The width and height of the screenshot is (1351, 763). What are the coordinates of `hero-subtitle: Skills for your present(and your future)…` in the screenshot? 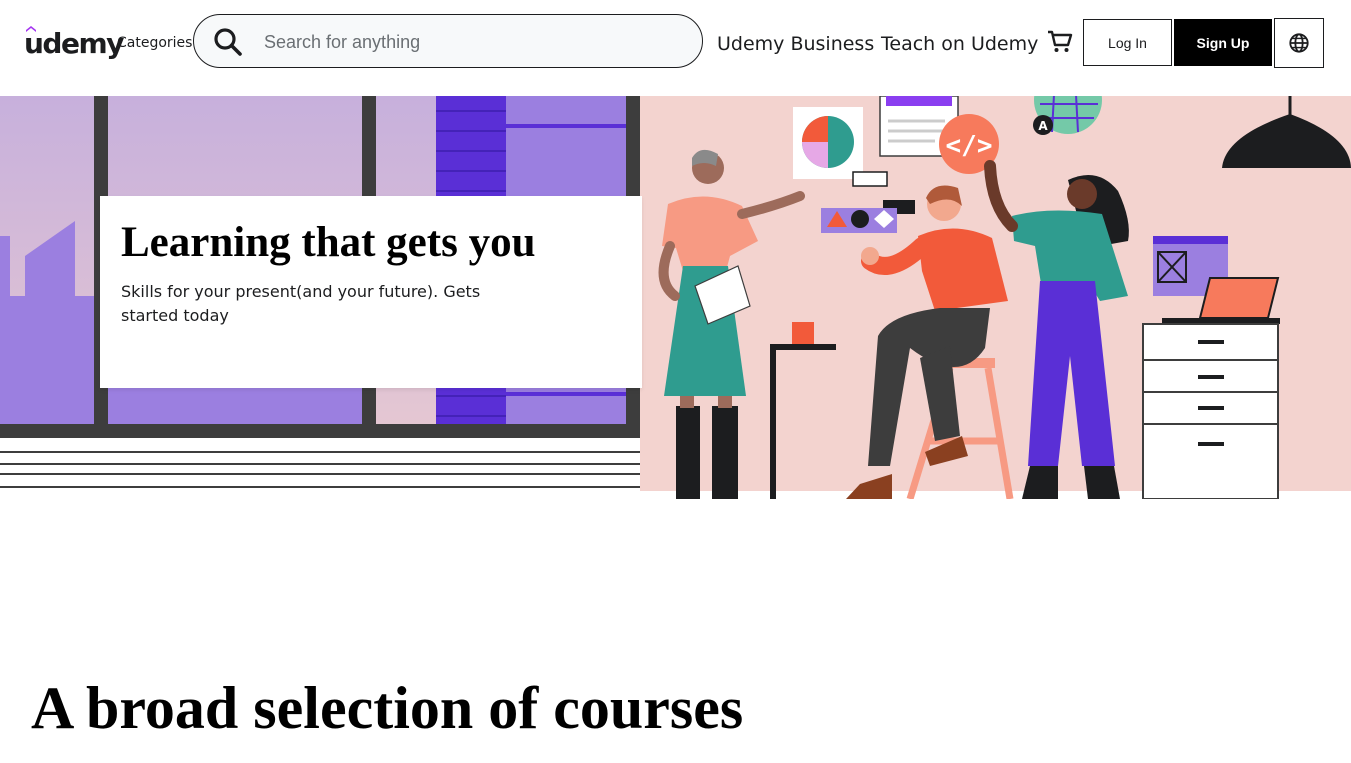 It's located at (301, 303).